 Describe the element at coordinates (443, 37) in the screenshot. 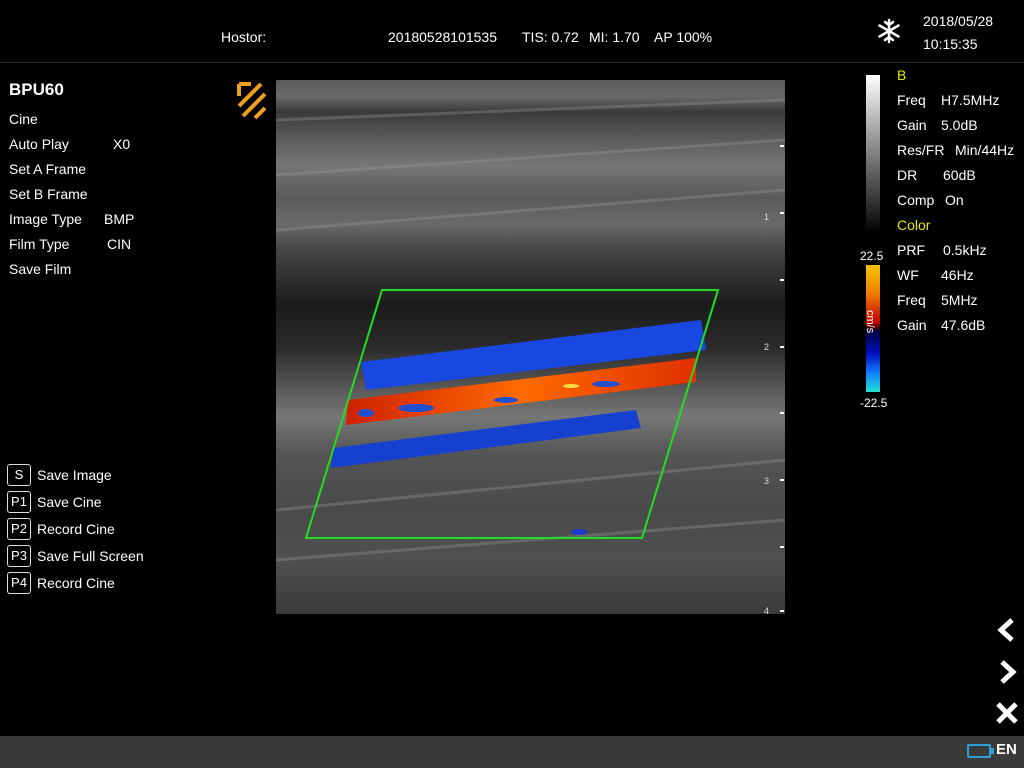

I see `study-id: 20180528101535` at that location.